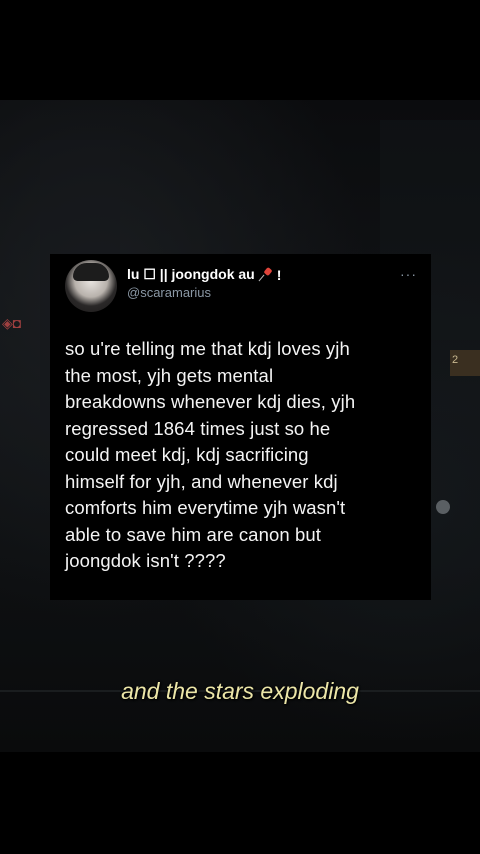 This screenshot has width=480, height=854. I want to click on name-suffix: !, so click(279, 274).